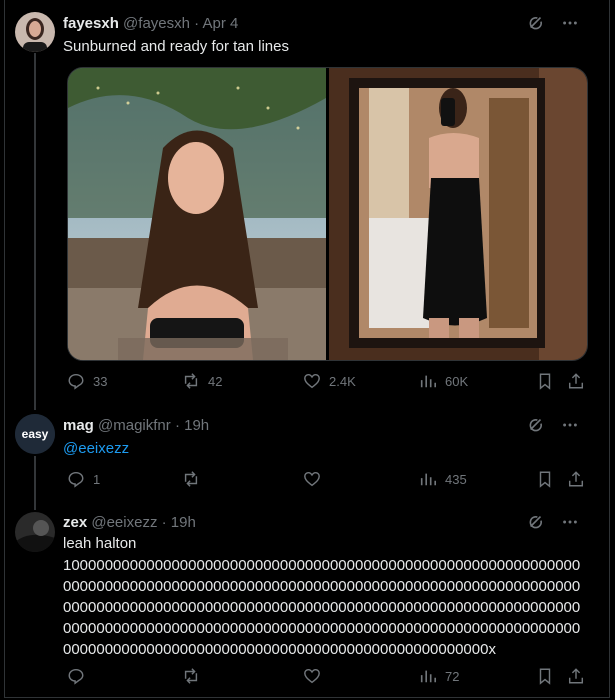 This screenshot has height=700, width=615. Describe the element at coordinates (124, 522) in the screenshot. I see `user-handle: @eeixezz` at that location.